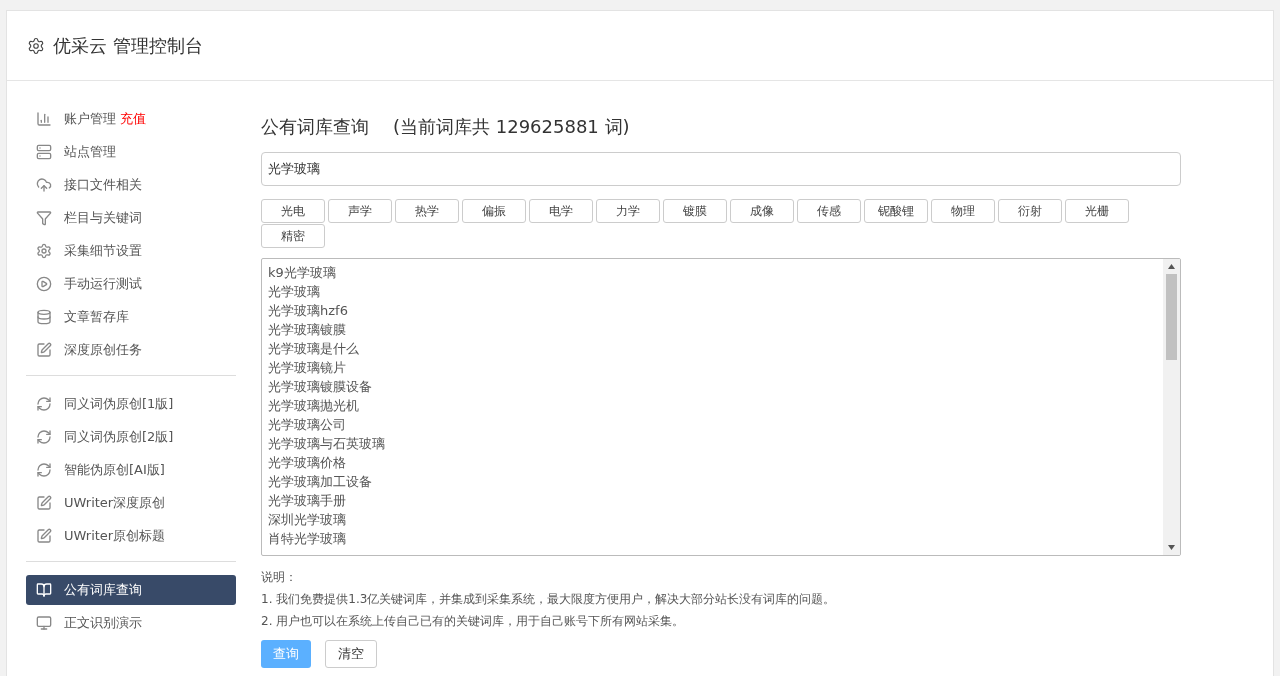  What do you see at coordinates (1171, 407) in the screenshot?
I see `scrollbar` at bounding box center [1171, 407].